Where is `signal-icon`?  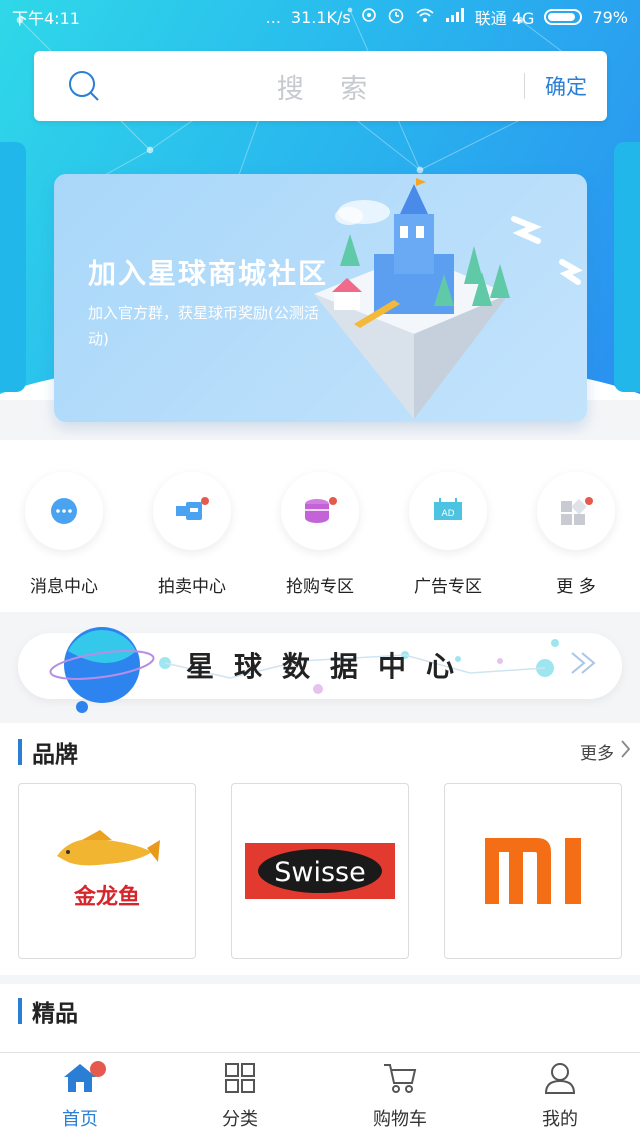
signal-icon is located at coordinates (455, 17).